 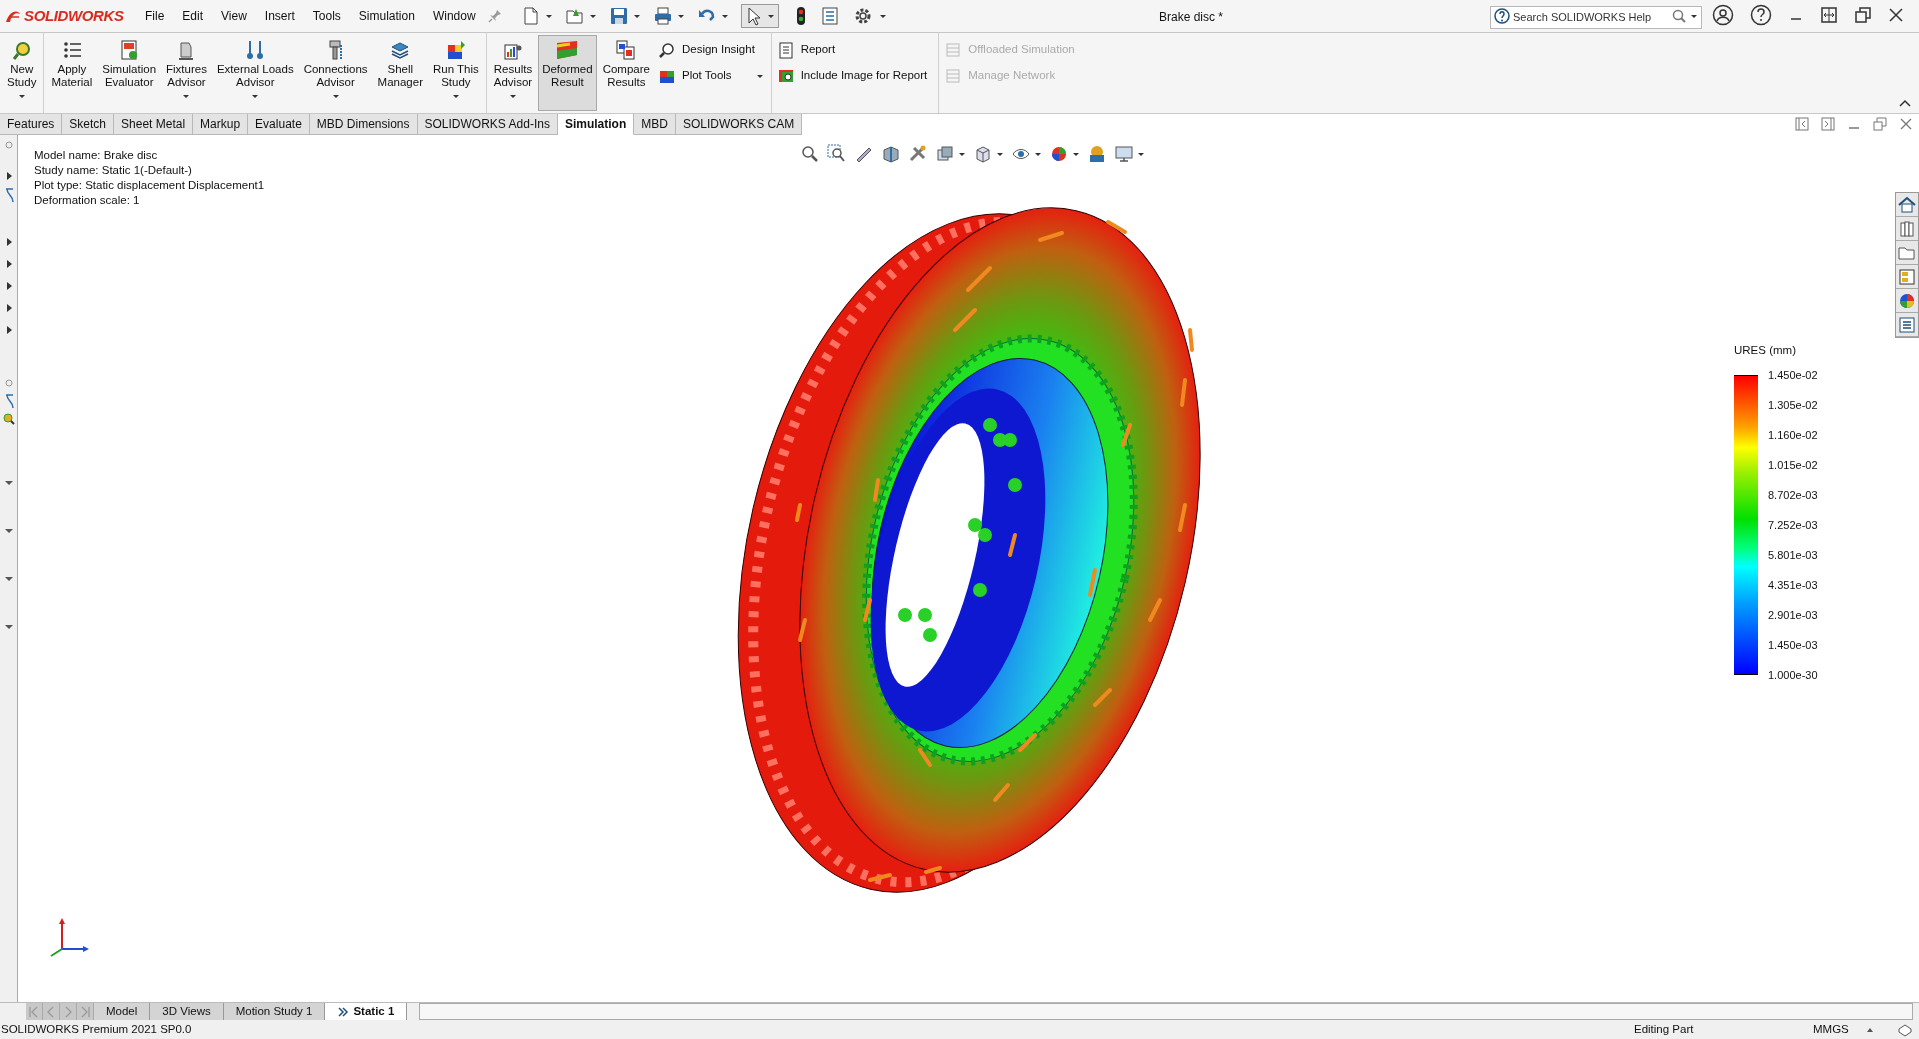 What do you see at coordinates (193, 16) in the screenshot?
I see `menu-item: Edit` at bounding box center [193, 16].